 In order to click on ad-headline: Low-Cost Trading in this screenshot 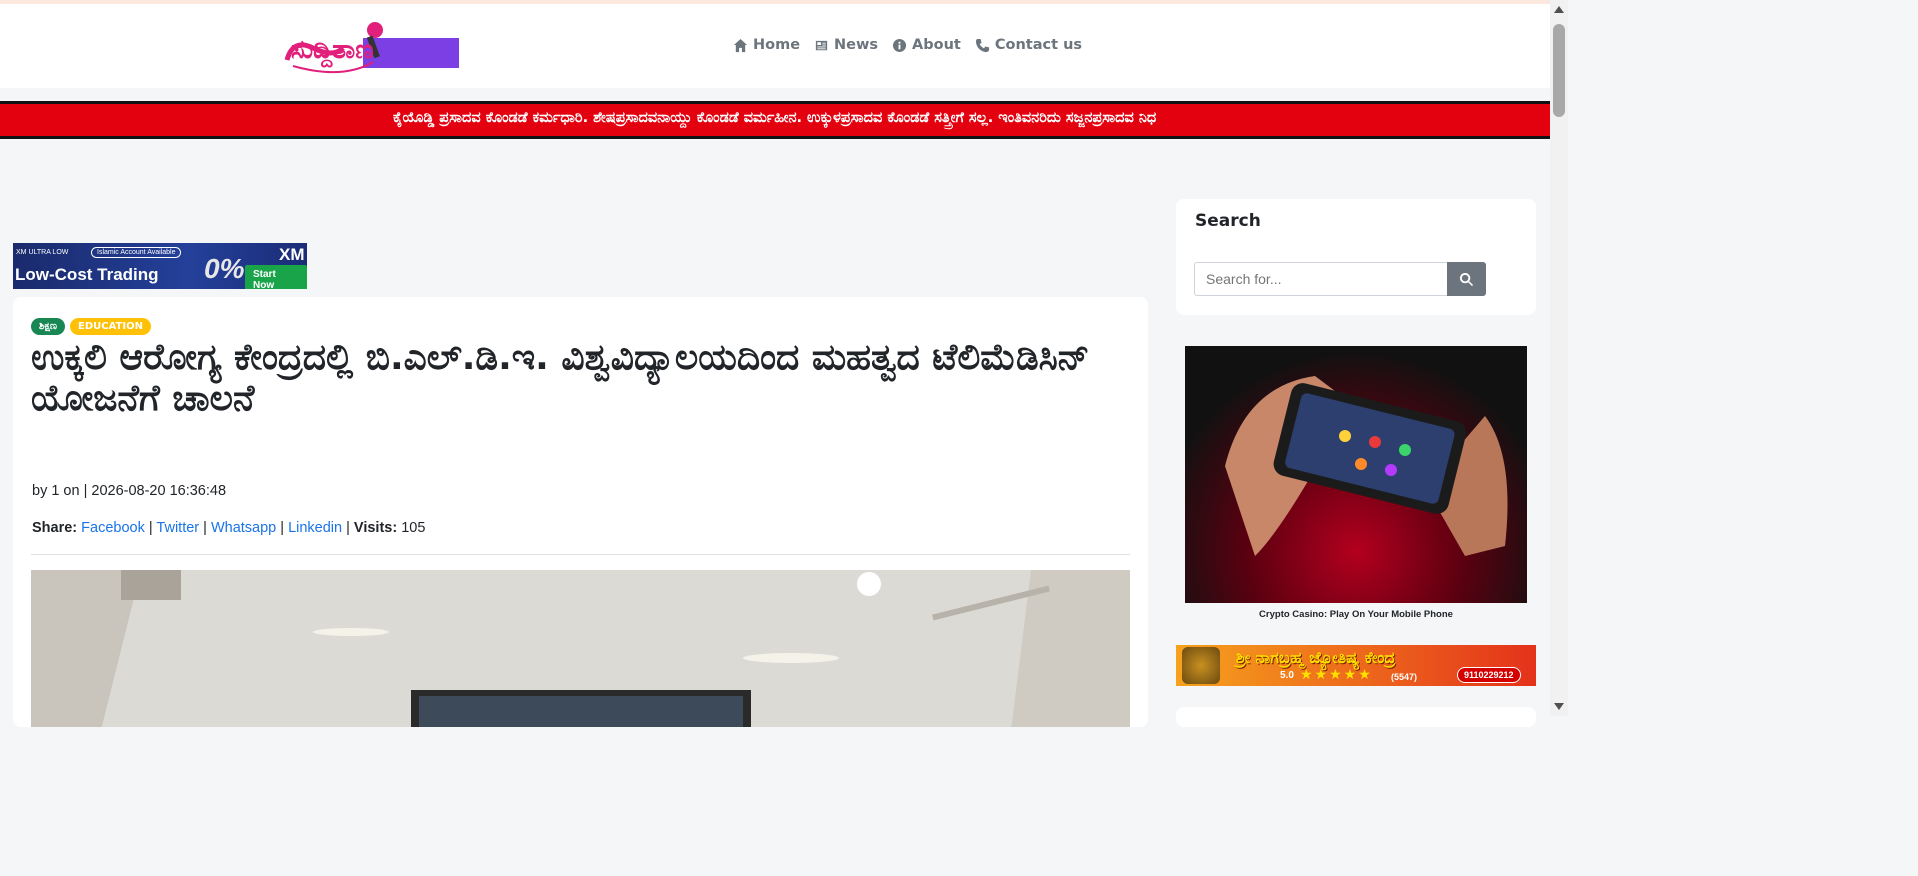, I will do `click(87, 274)`.